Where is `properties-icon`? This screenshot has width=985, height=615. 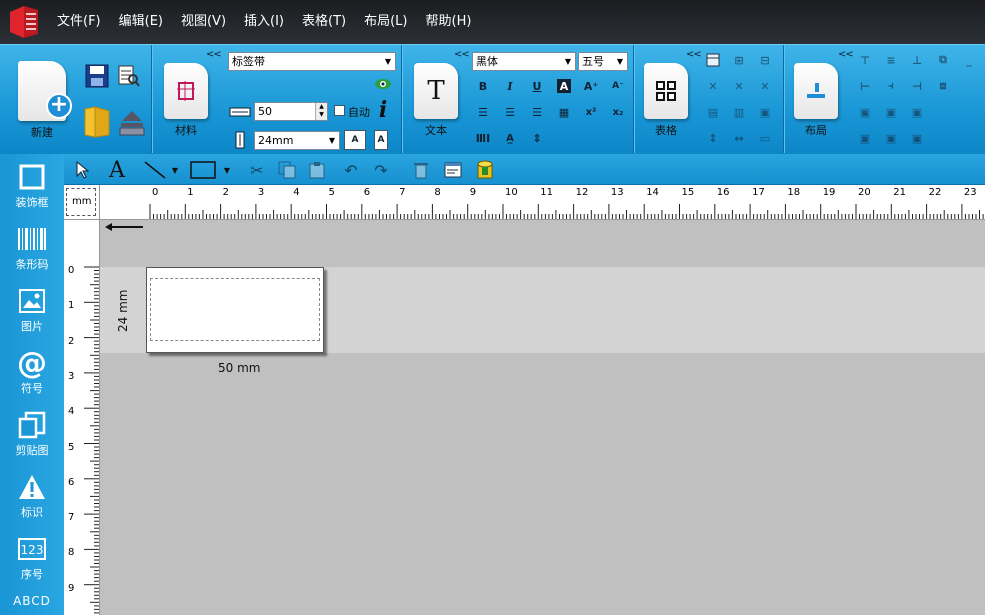 properties-icon is located at coordinates (453, 170).